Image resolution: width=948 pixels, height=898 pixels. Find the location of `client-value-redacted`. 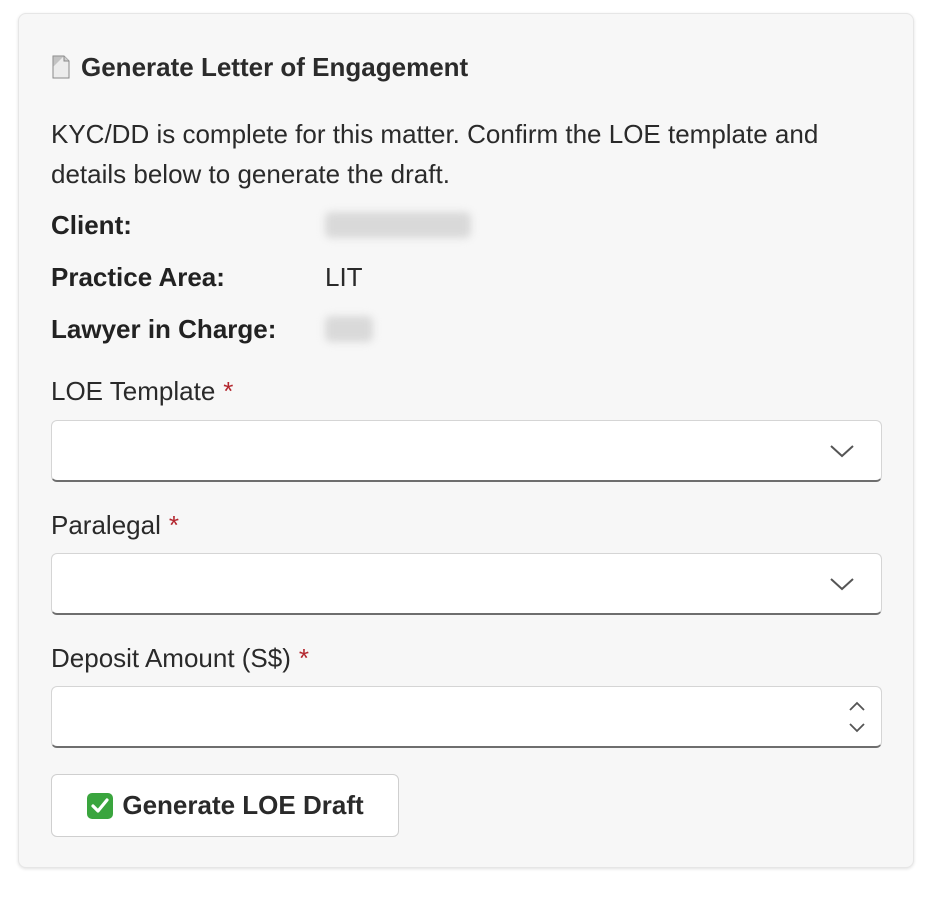

client-value-redacted is located at coordinates (398, 225).